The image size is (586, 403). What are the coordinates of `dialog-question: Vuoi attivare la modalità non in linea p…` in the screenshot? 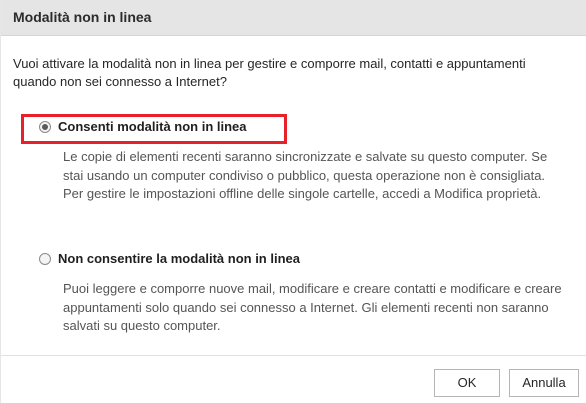 It's located at (269, 72).